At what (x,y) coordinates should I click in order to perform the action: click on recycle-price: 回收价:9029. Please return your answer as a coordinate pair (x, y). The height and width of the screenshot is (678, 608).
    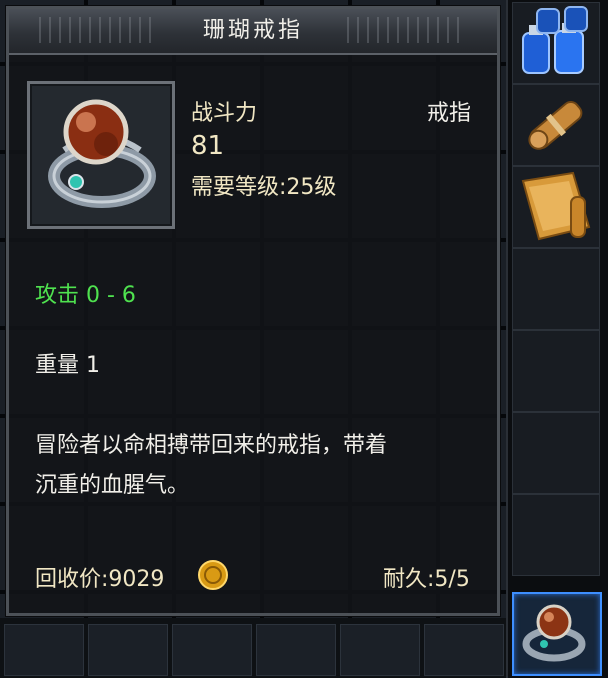
    Looking at the image, I should click on (100, 579).